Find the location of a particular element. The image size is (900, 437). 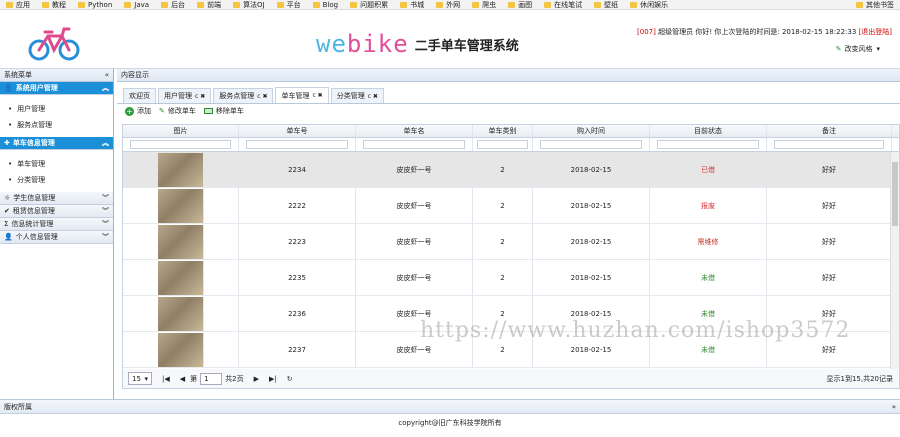

bookmark-item: 教程 is located at coordinates (54, 5).